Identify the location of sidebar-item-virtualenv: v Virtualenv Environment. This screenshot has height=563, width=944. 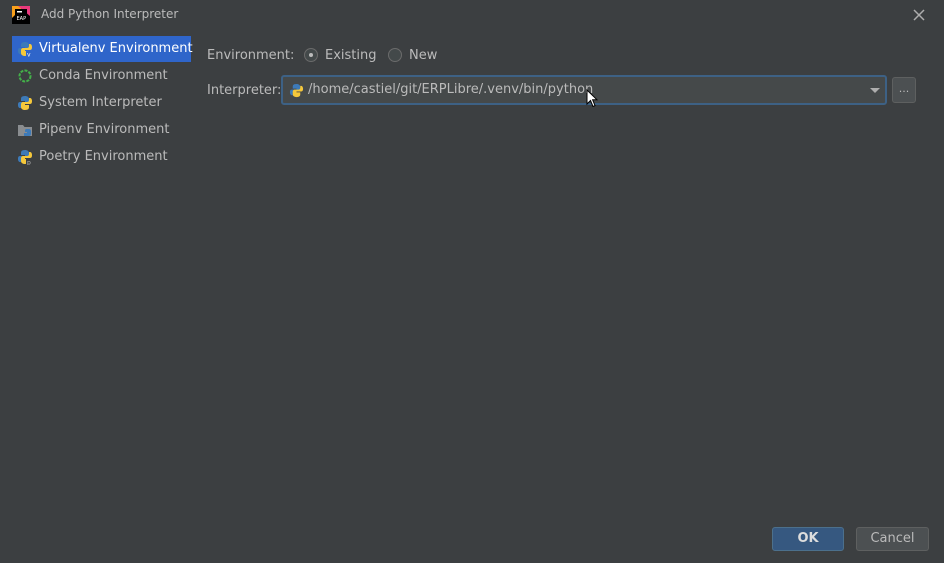
(102, 49).